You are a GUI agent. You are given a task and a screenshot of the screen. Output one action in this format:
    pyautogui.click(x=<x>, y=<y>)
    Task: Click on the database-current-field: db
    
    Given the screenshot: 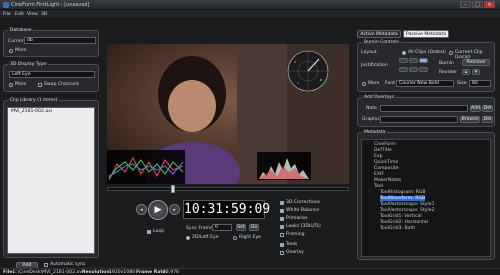 What is the action you would take?
    pyautogui.click(x=60, y=40)
    